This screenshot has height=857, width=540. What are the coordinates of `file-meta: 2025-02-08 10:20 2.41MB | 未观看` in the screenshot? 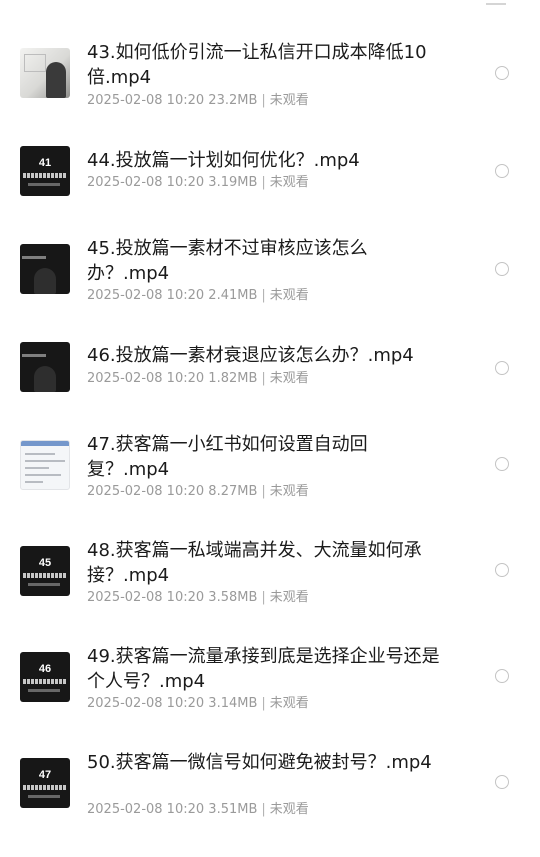 It's located at (198, 295).